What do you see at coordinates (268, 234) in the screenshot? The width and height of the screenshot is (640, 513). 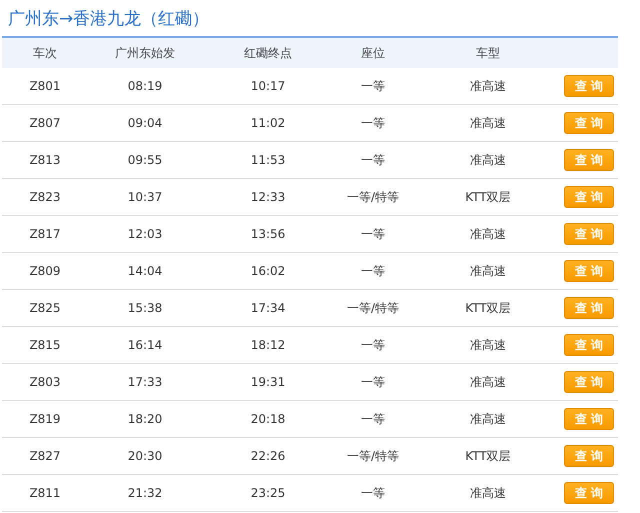 I see `table-cell-text: 13:56` at bounding box center [268, 234].